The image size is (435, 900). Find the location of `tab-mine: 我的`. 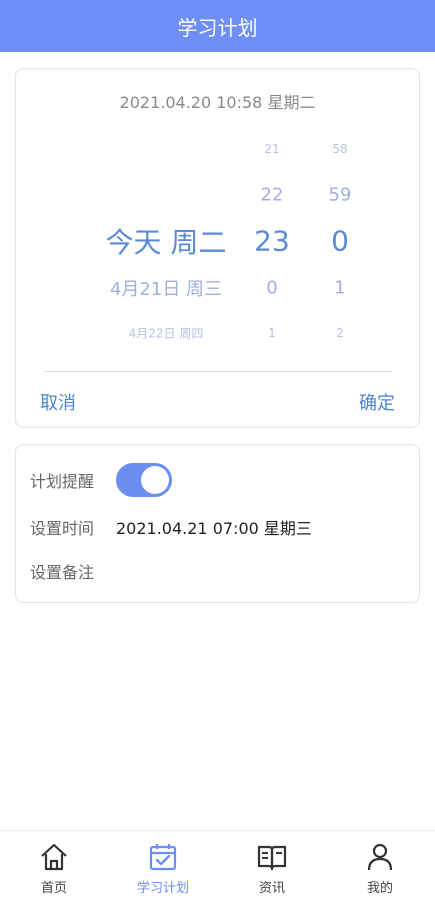

tab-mine: 我的 is located at coordinates (380, 865).